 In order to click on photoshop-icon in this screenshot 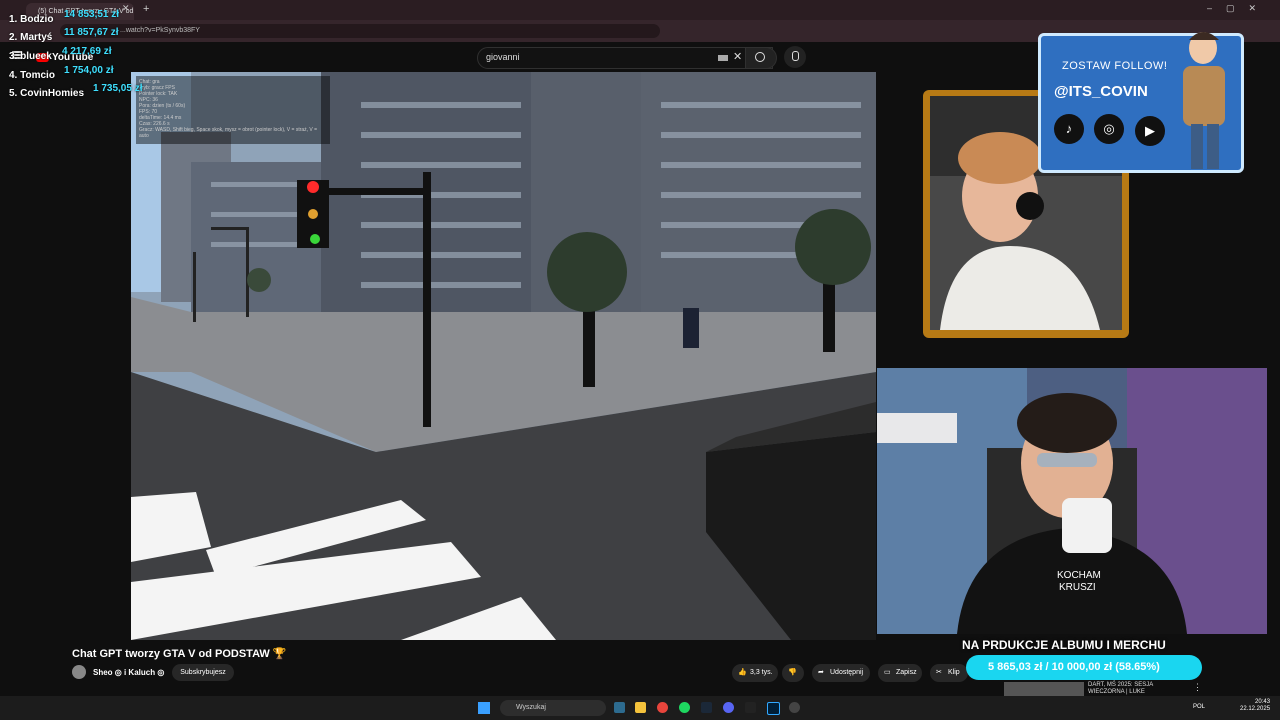, I will do `click(773, 708)`.